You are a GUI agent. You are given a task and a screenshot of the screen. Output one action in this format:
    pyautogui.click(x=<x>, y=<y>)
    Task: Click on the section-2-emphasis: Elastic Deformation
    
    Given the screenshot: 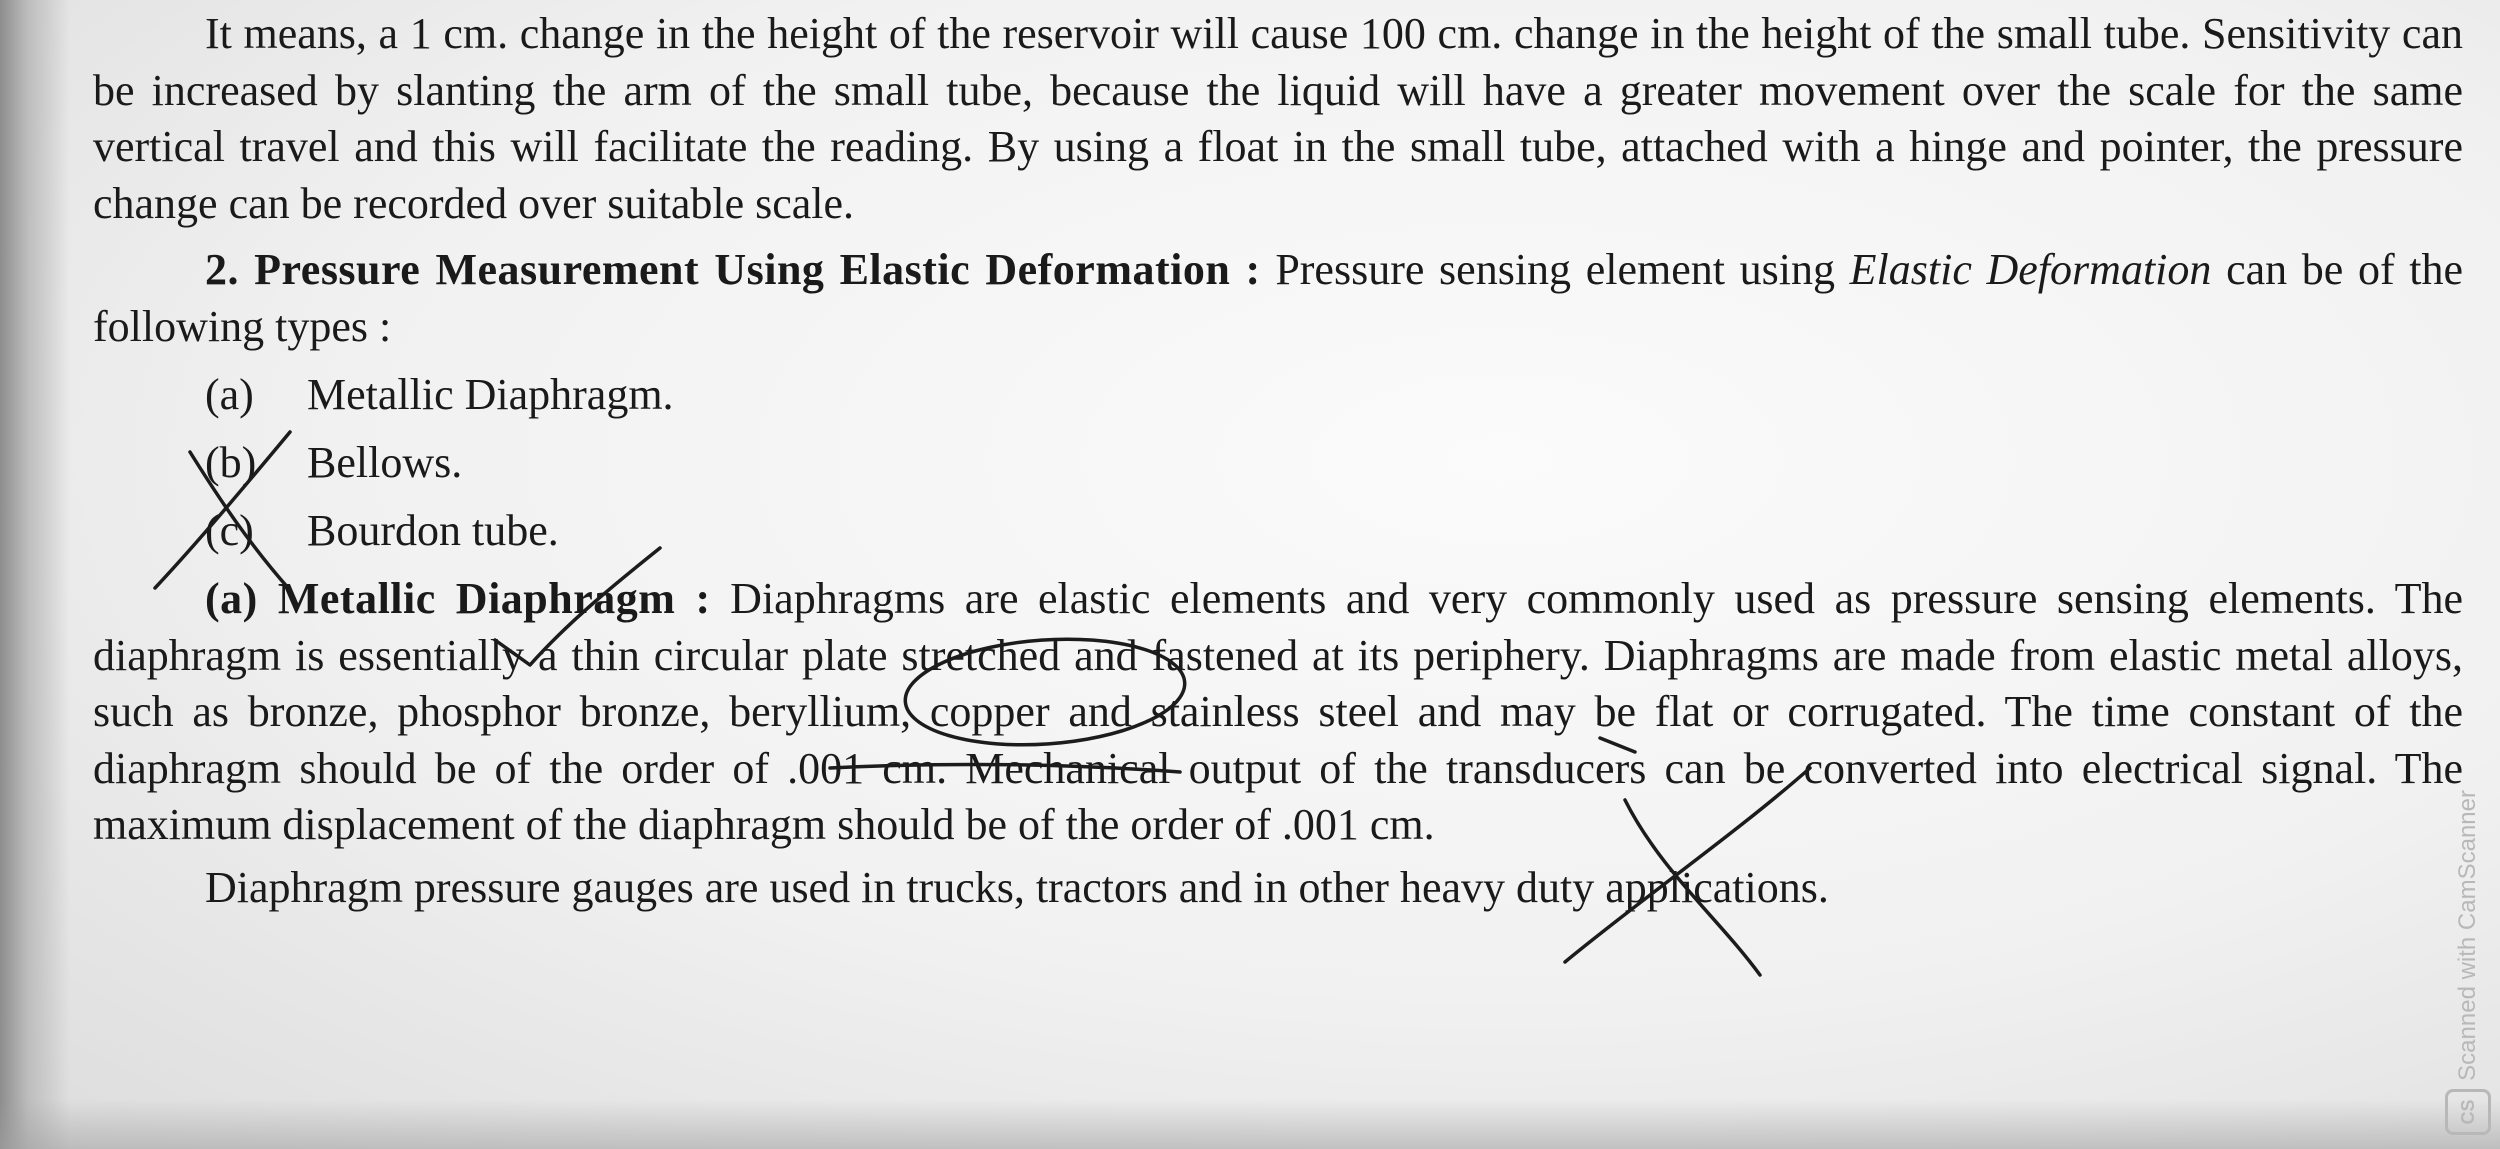 What is the action you would take?
    pyautogui.click(x=2030, y=269)
    